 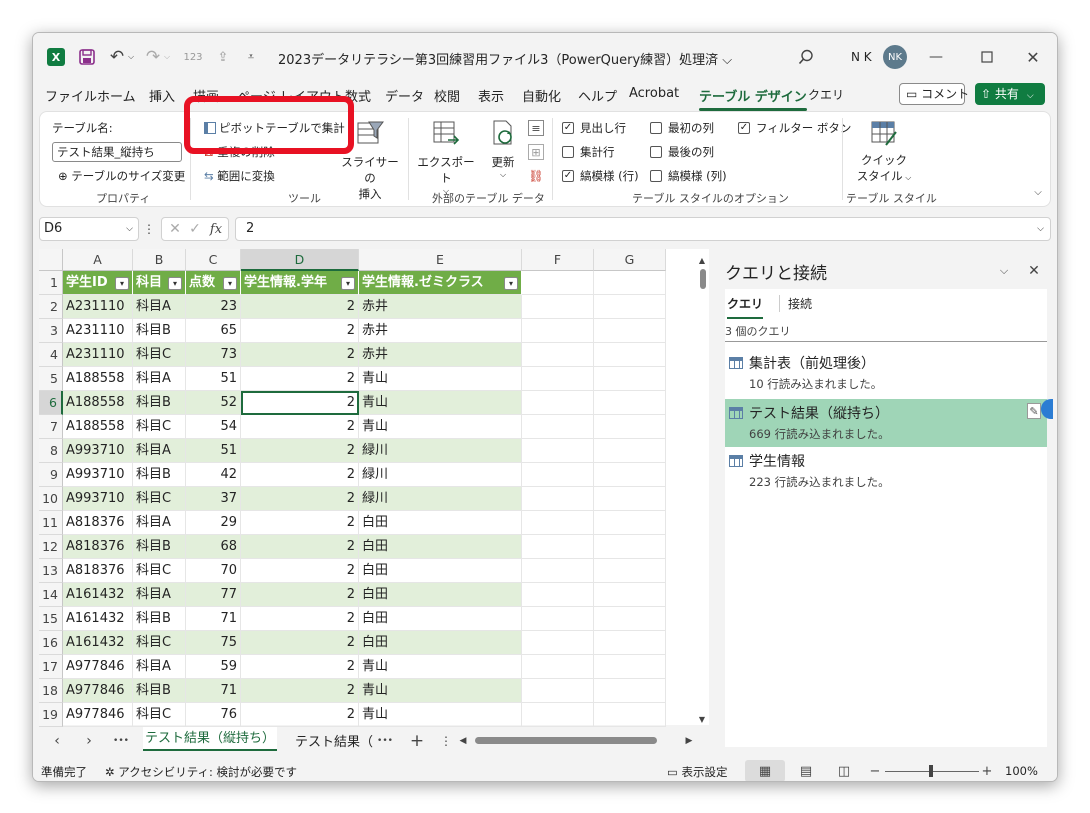 I want to click on table-cell: 23, so click(x=213, y=307).